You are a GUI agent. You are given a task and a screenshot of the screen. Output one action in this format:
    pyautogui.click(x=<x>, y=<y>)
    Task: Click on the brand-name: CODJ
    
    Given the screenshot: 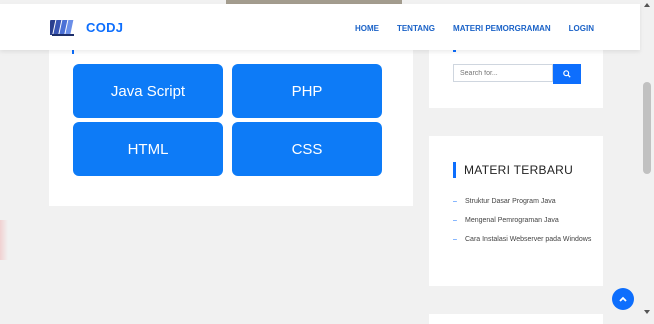 What is the action you would take?
    pyautogui.click(x=105, y=27)
    